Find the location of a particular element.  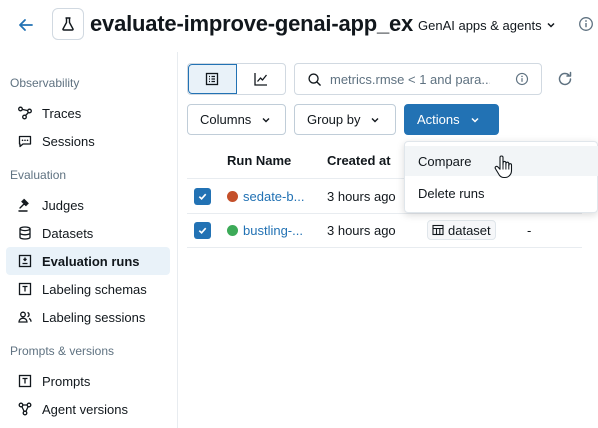

app-type-select: GenAI apps & agents is located at coordinates (487, 25).